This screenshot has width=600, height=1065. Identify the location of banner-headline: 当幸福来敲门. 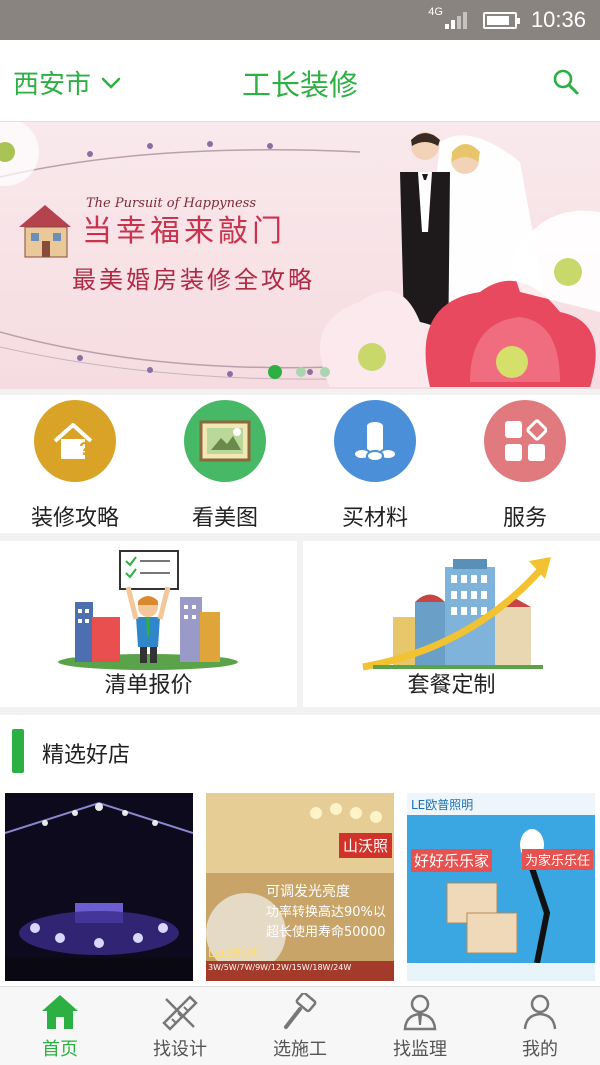
(184, 231).